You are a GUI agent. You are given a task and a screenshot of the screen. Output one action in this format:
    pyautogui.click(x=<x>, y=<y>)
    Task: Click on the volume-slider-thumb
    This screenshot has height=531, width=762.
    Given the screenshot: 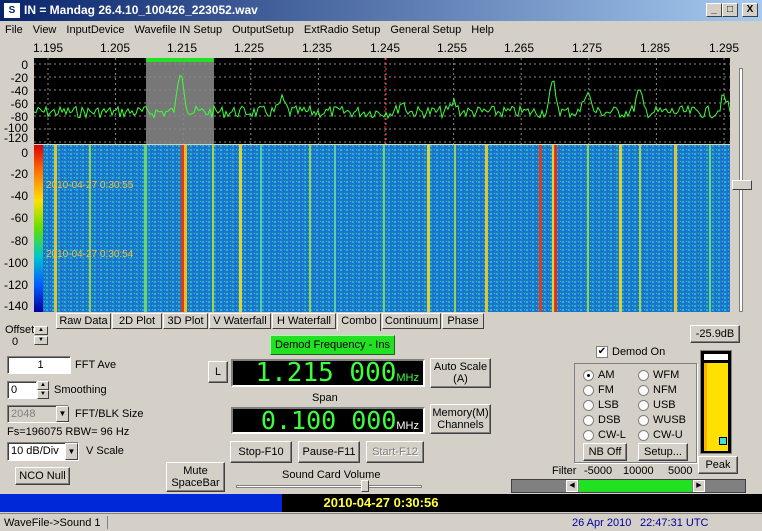 What is the action you would take?
    pyautogui.click(x=365, y=486)
    